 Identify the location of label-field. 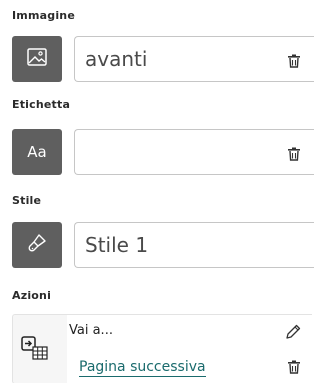
(194, 152).